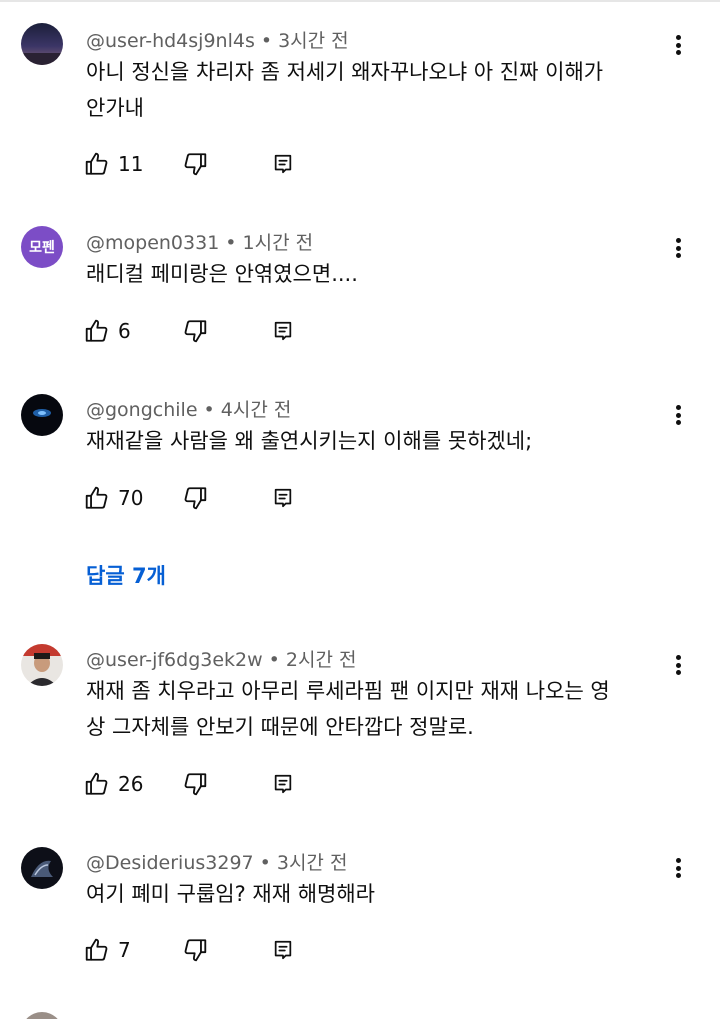  Describe the element at coordinates (360, 1) in the screenshot. I see `top-divider` at that location.